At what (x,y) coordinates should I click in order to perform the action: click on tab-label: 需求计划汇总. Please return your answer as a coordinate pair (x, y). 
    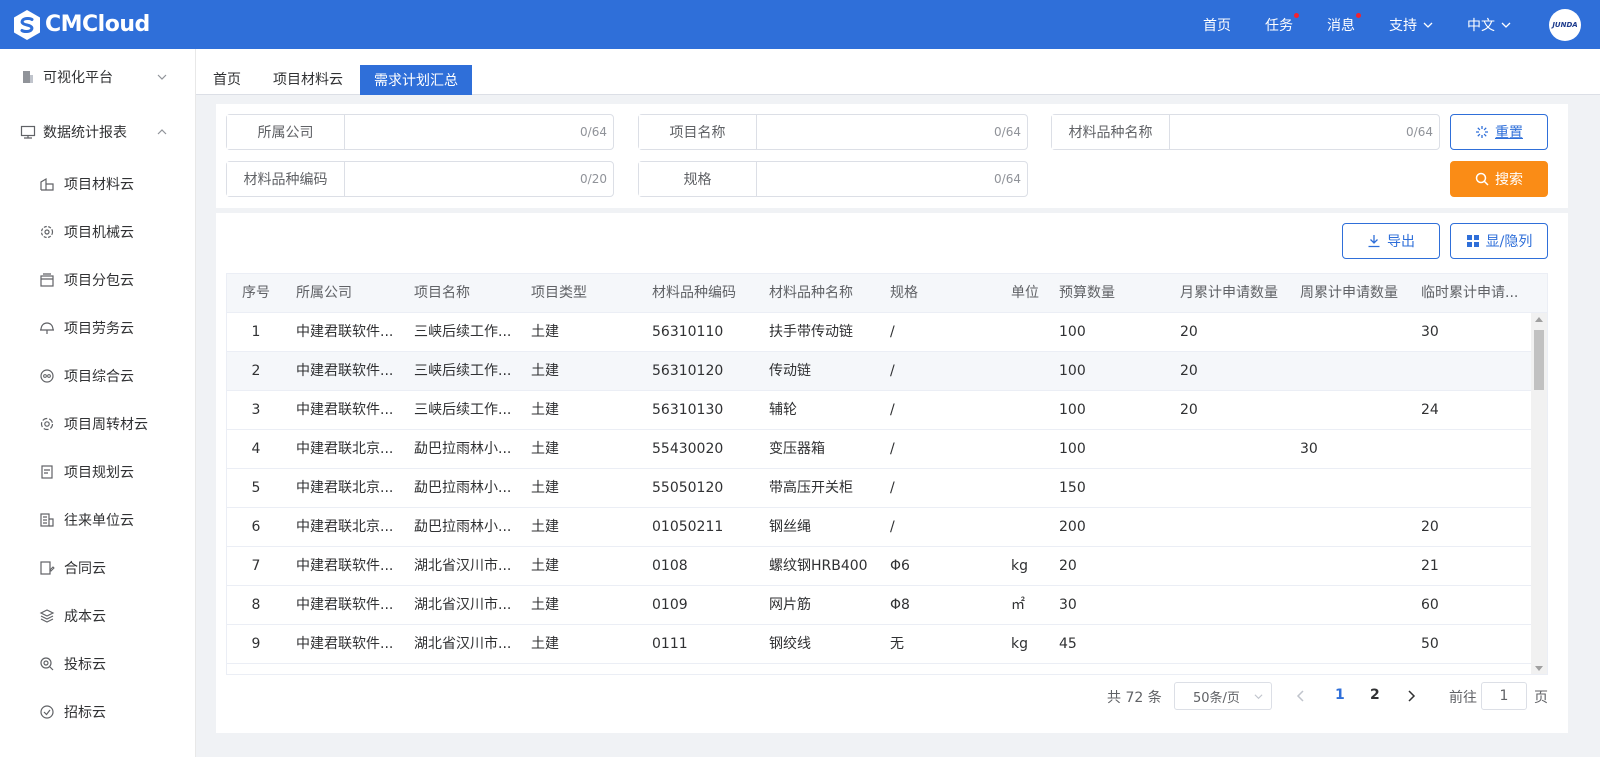
    Looking at the image, I should click on (416, 81).